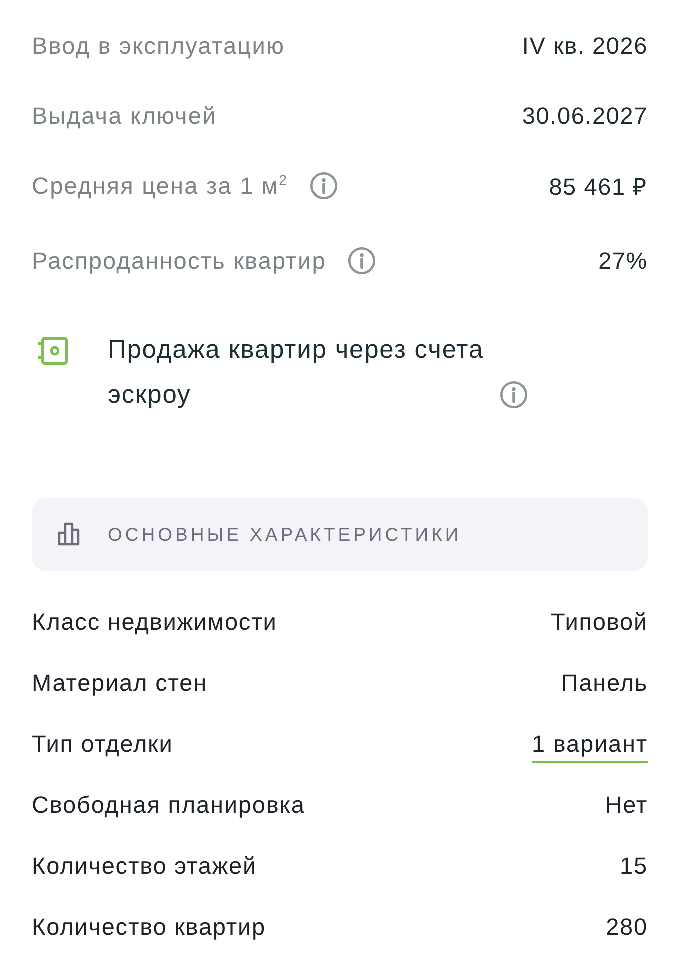 Image resolution: width=679 pixels, height=960 pixels. Describe the element at coordinates (53, 351) in the screenshot. I see `safe-icon` at that location.